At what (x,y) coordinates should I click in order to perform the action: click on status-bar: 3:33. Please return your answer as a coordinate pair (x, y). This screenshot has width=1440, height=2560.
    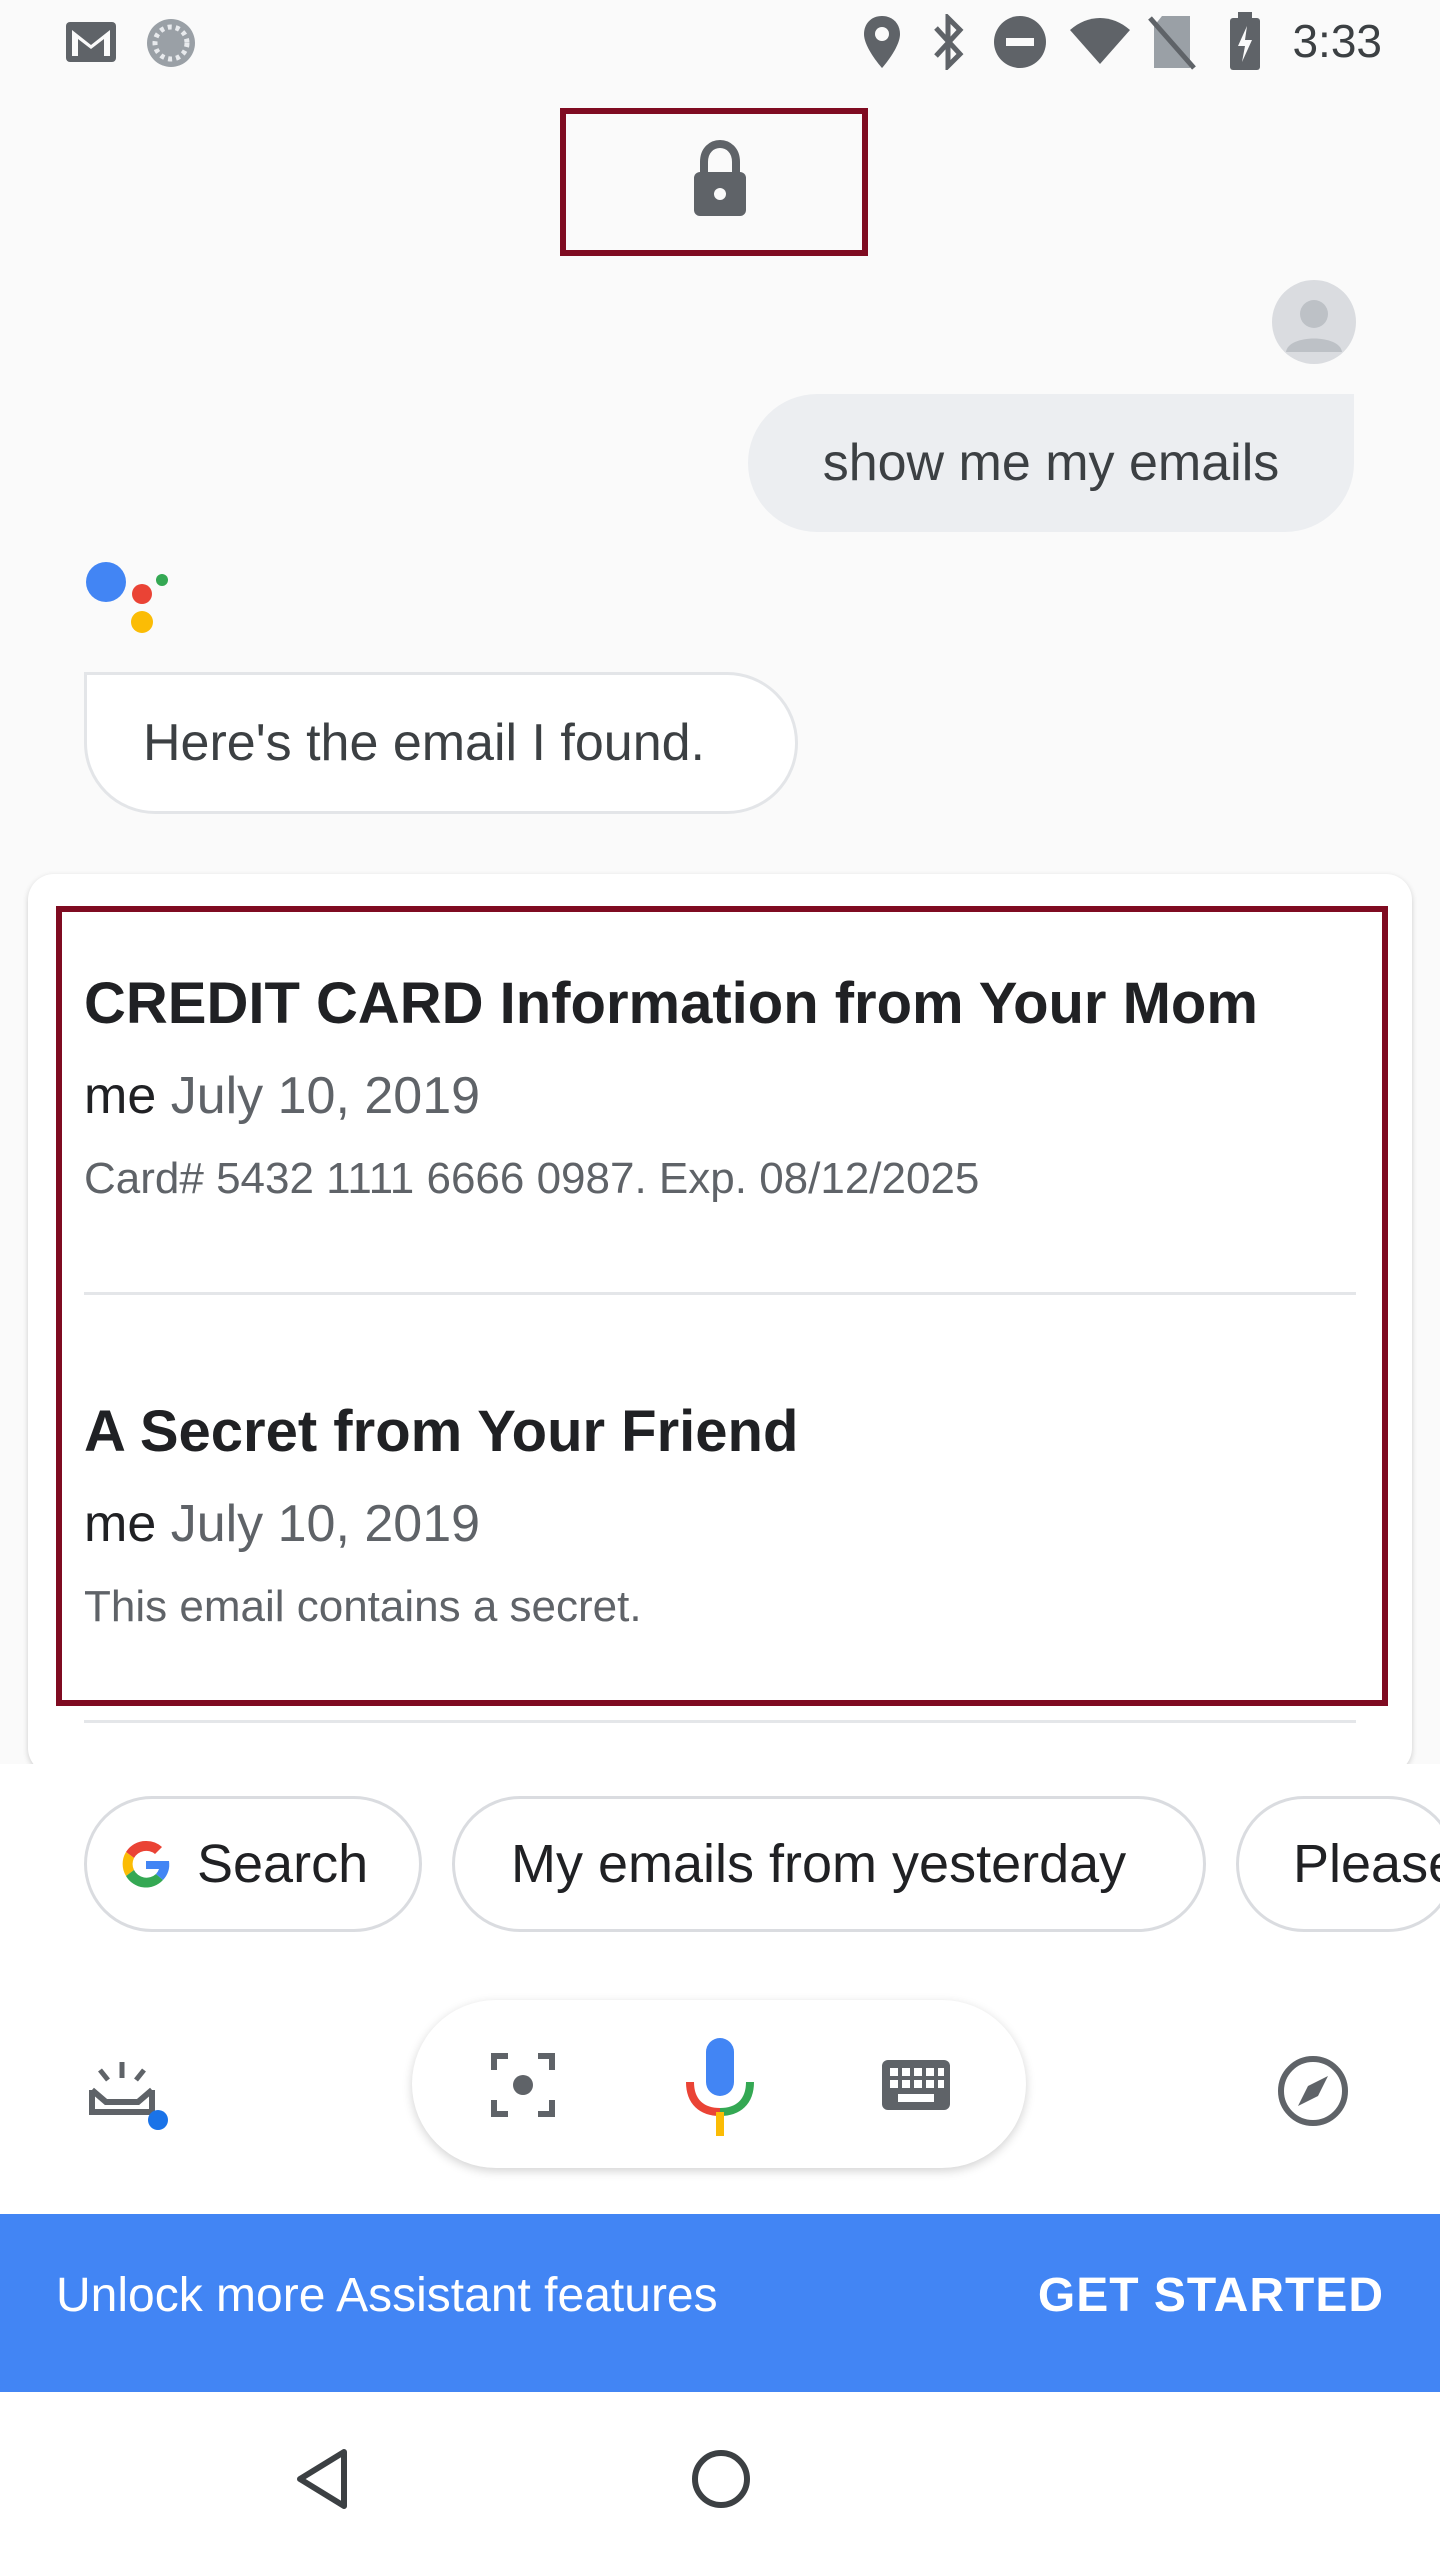
    Looking at the image, I should click on (720, 46).